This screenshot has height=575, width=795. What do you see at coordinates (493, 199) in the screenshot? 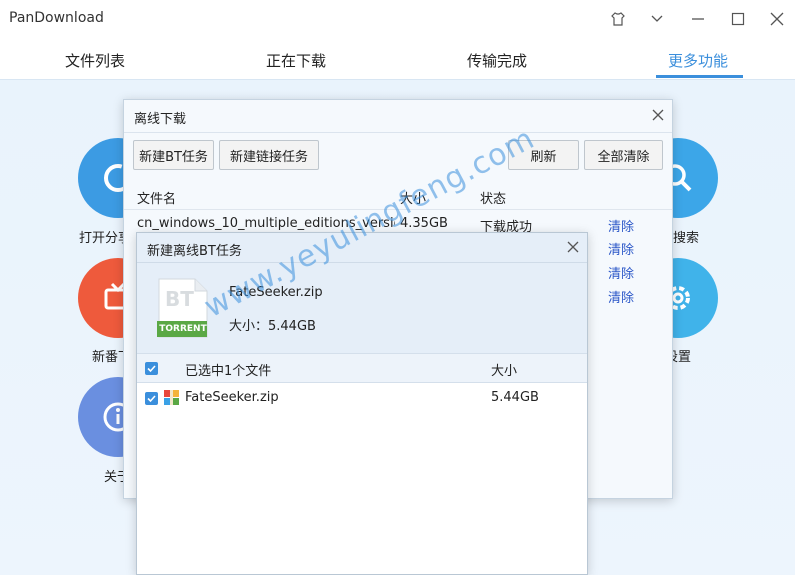
I see `column-status: 状态` at bounding box center [493, 199].